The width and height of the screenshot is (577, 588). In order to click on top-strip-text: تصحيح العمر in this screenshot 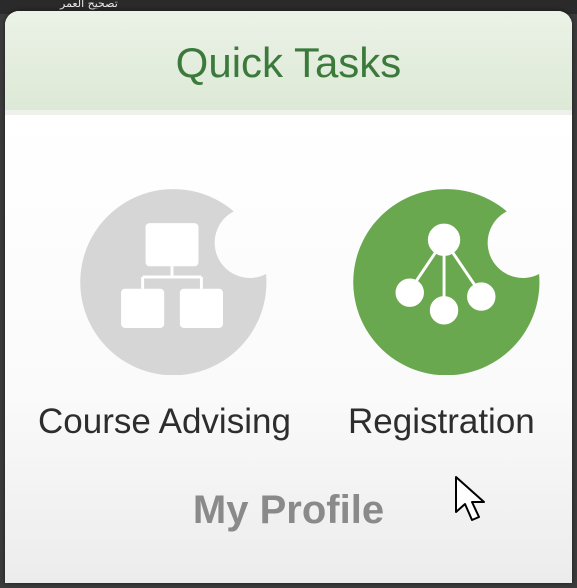, I will do `click(89, 5)`.